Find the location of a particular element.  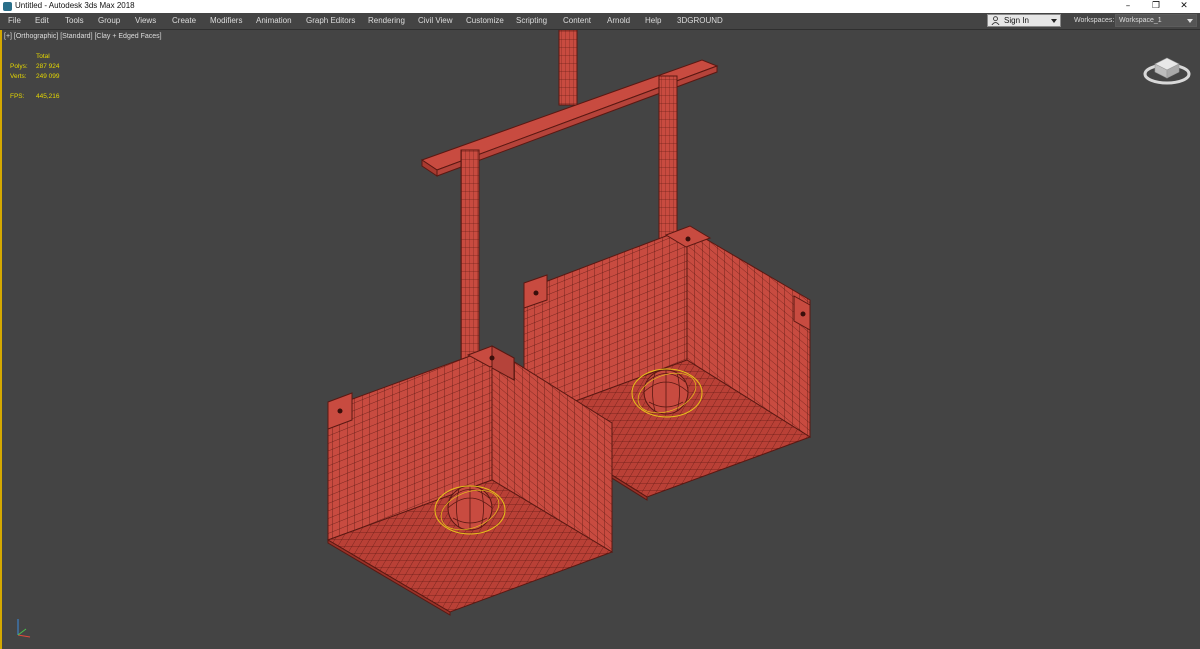

menu-scripting: Scripting is located at coordinates (531, 20).